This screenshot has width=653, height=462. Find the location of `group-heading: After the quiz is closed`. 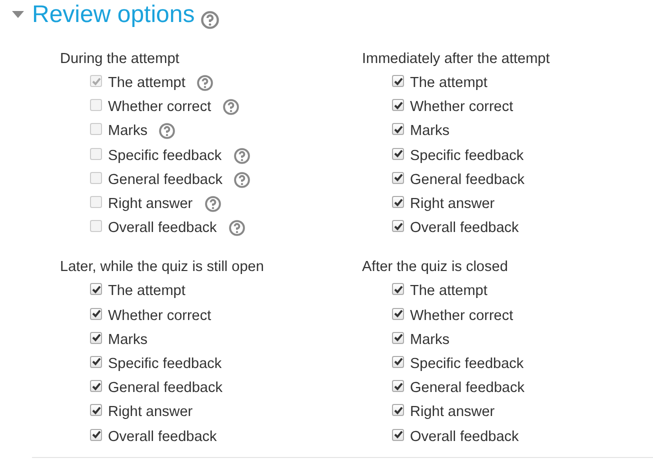

group-heading: After the quiz is closed is located at coordinates (435, 268).